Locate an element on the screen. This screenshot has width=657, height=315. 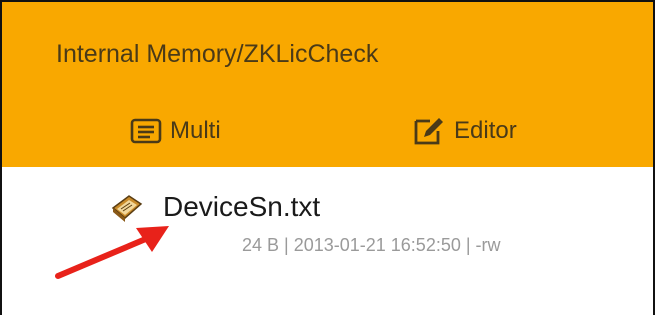
file-name: DeviceSn.txt is located at coordinates (242, 206).